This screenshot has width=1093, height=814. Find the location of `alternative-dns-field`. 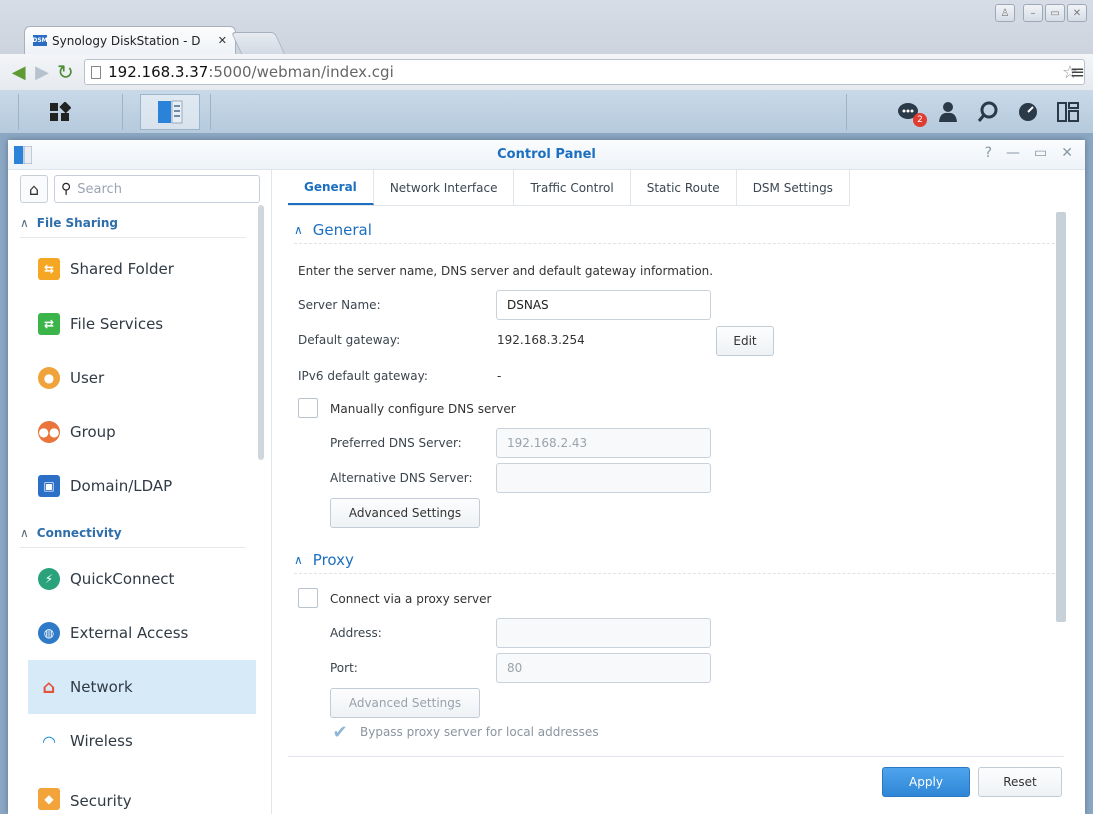

alternative-dns-field is located at coordinates (603, 478).